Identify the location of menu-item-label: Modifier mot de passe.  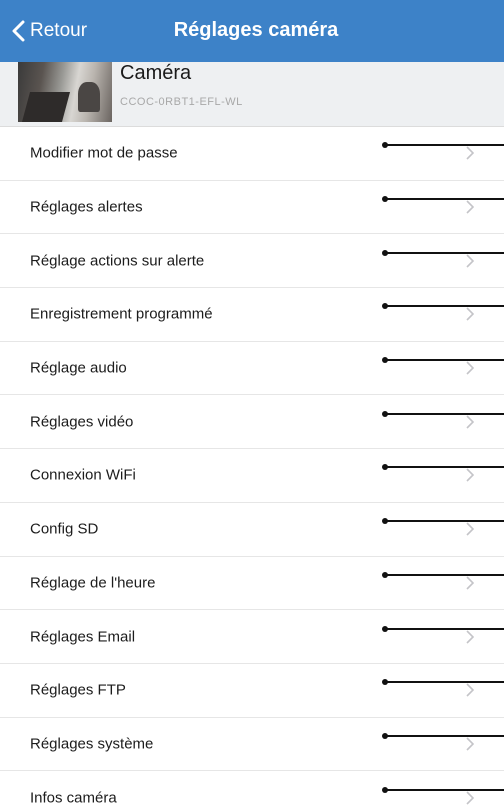
(104, 153).